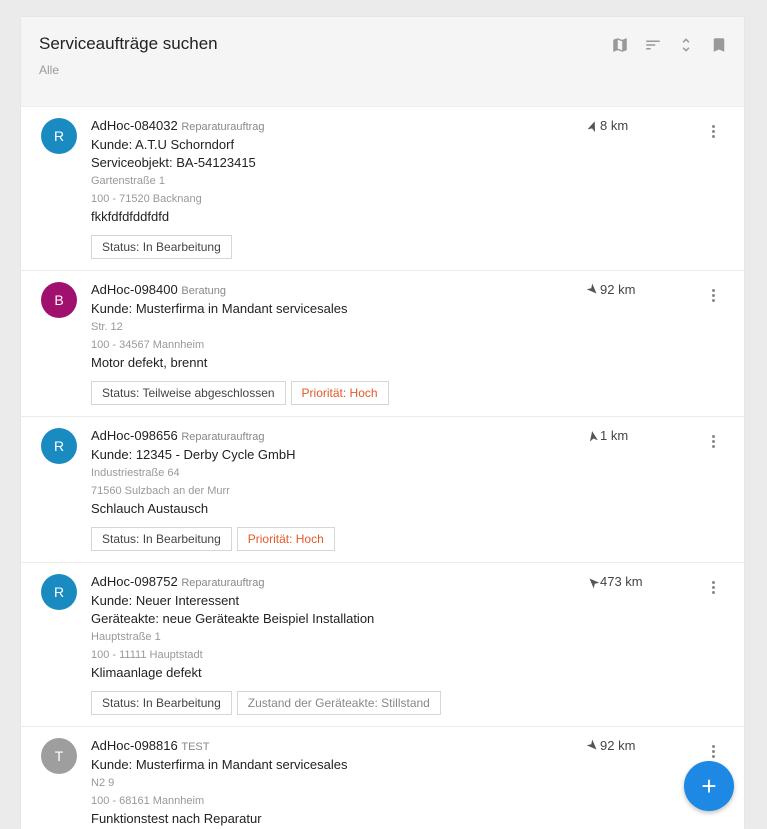  What do you see at coordinates (149, 362) in the screenshot?
I see `order-description: Motor defekt, brennt` at bounding box center [149, 362].